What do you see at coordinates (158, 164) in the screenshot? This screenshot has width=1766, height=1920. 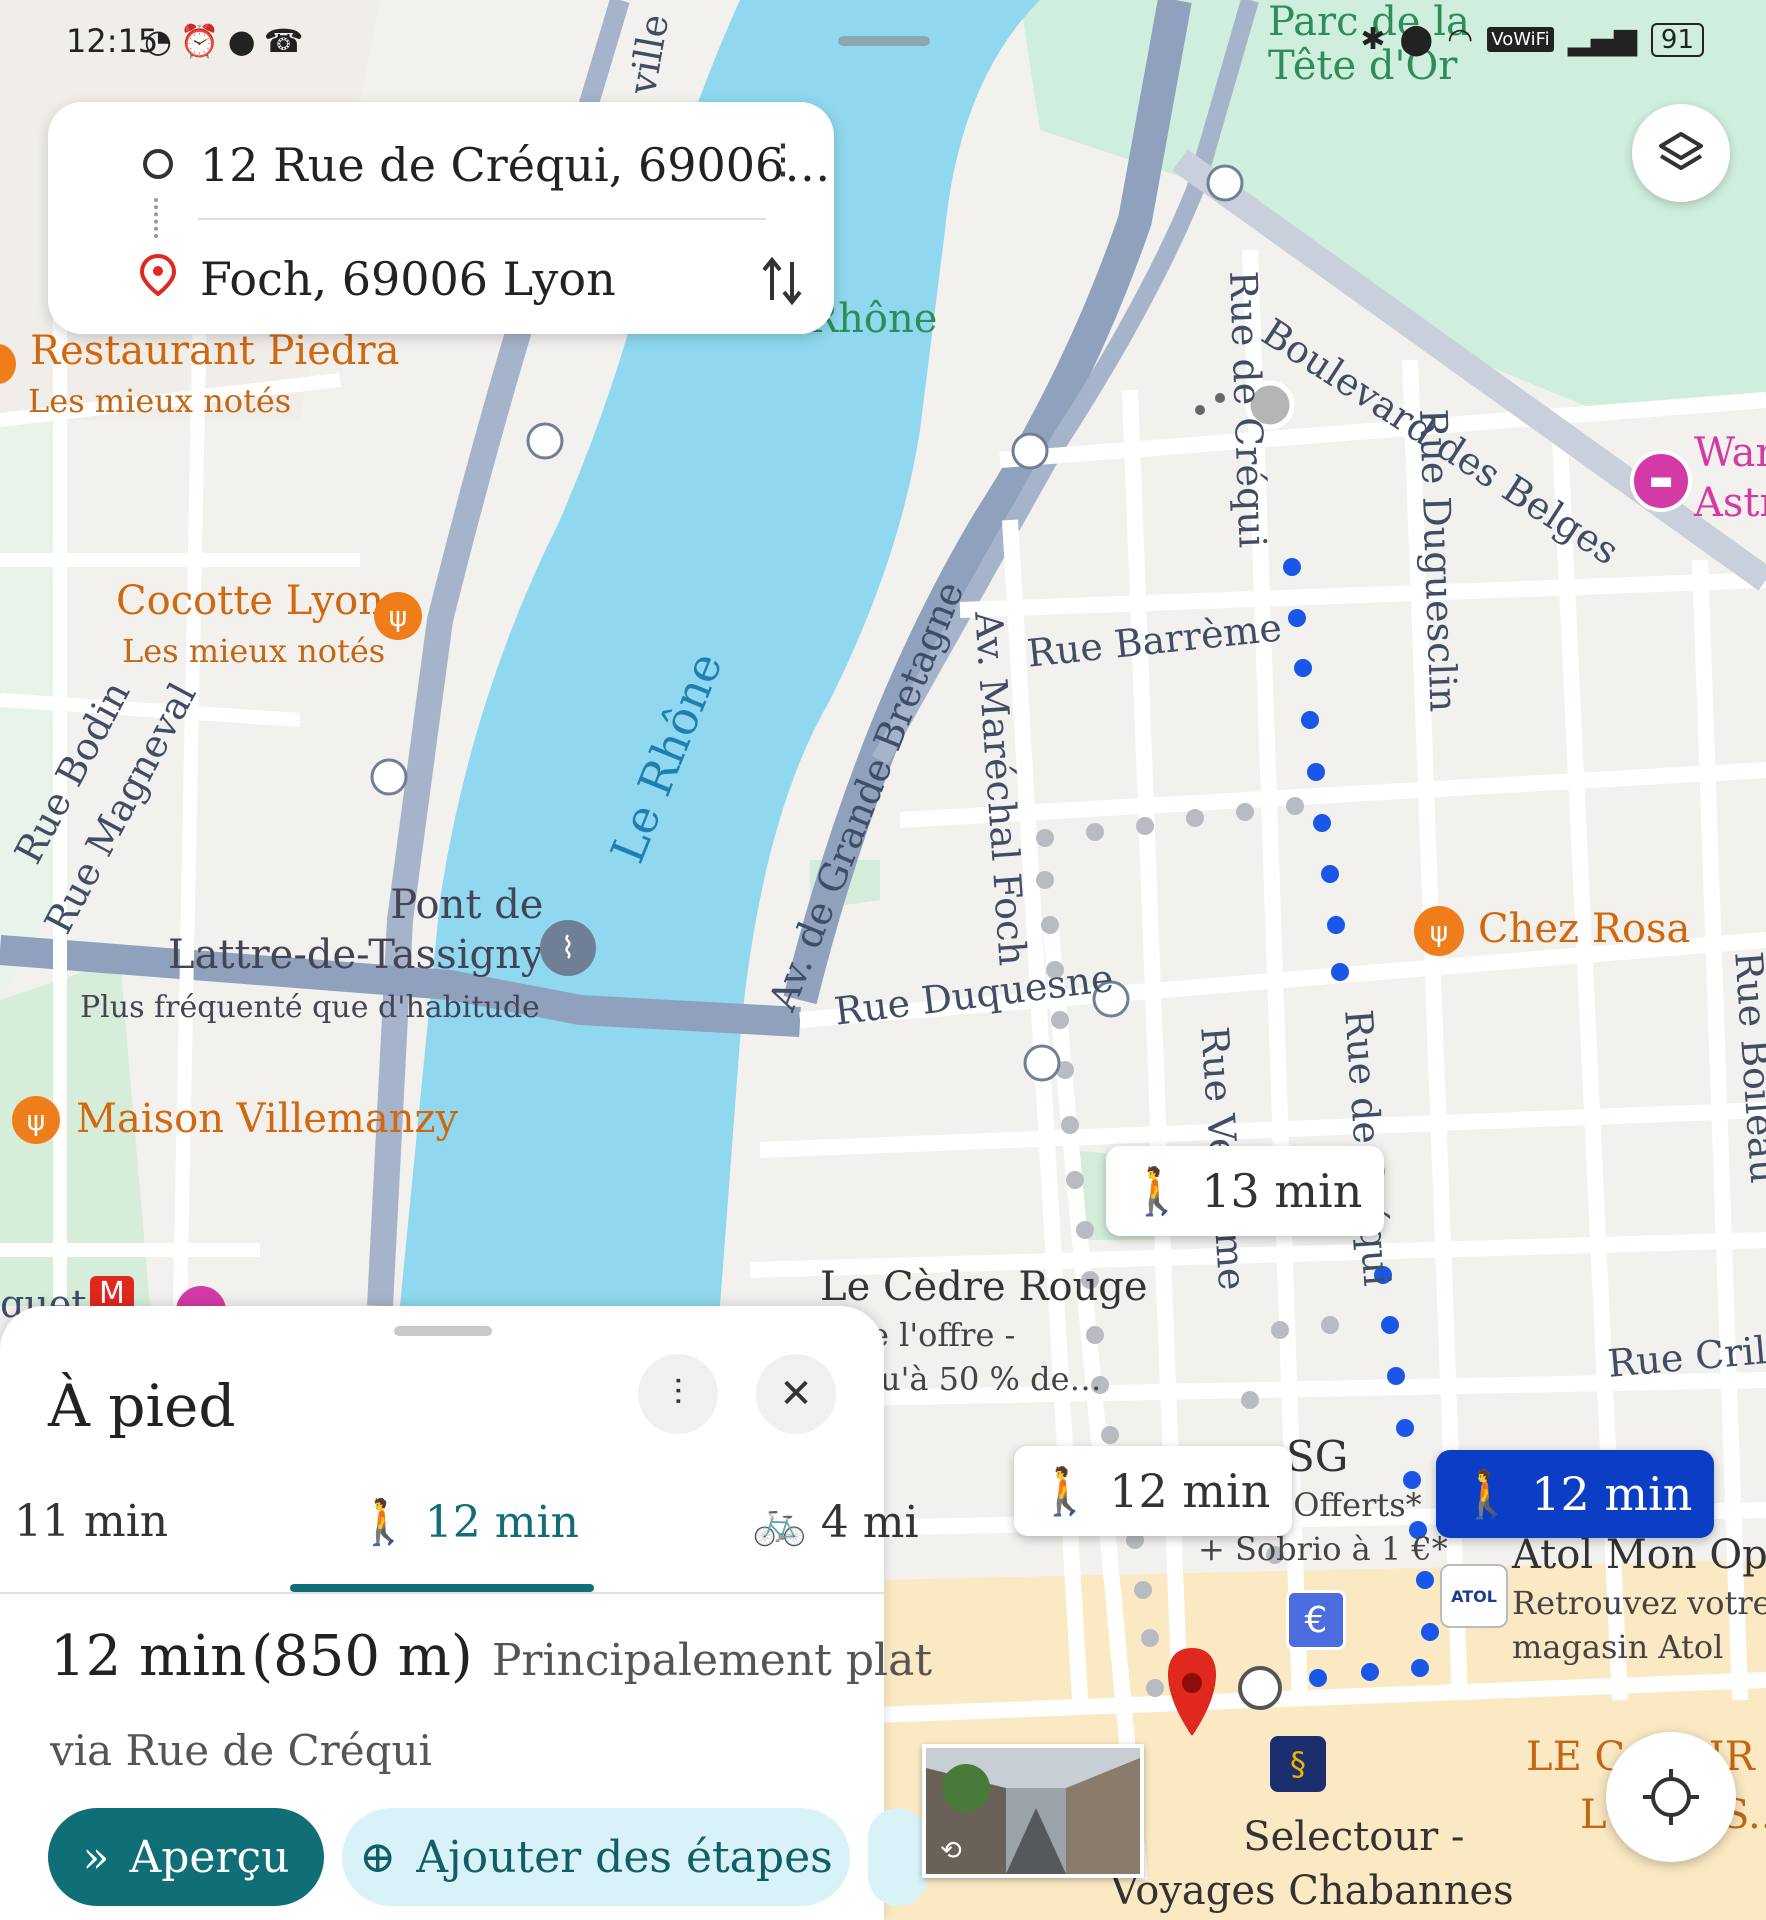 I see `origin-circle-icon` at bounding box center [158, 164].